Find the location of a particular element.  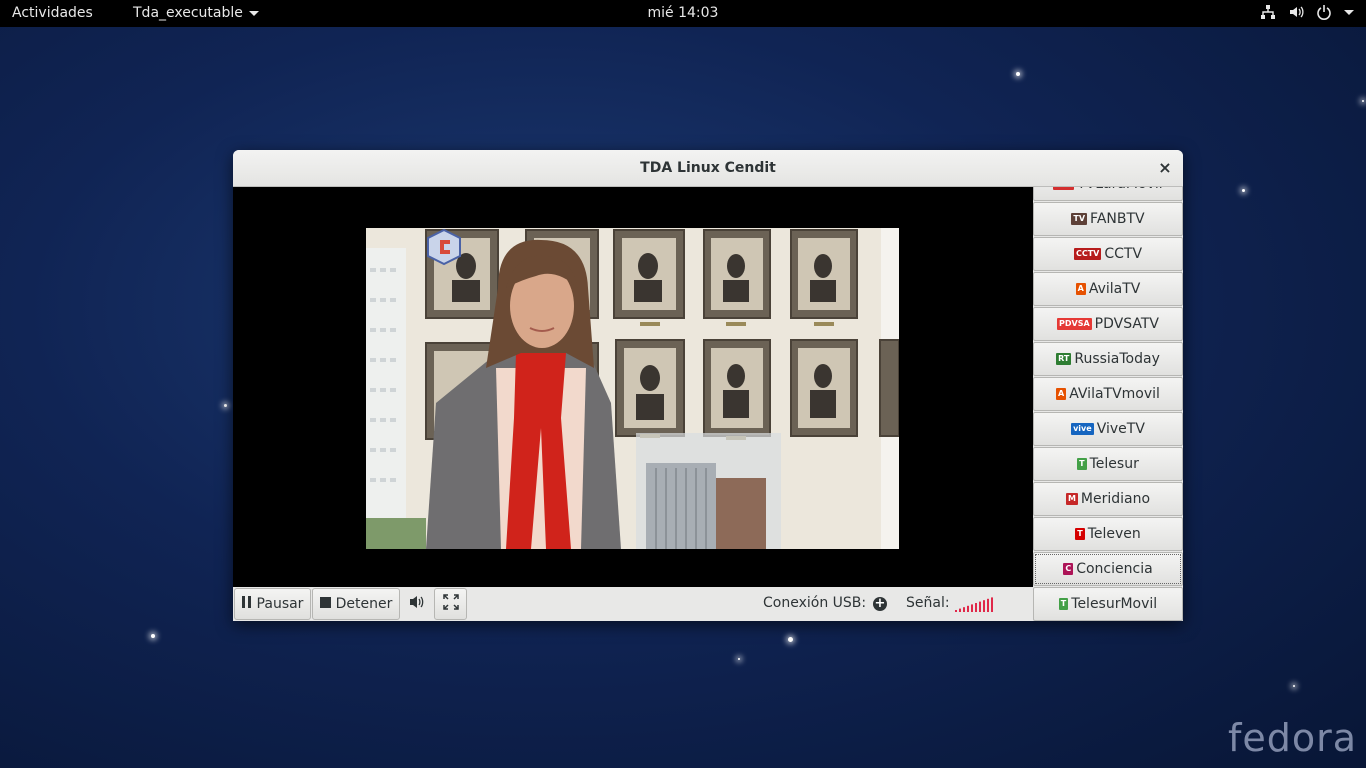

activities-button: Actividades is located at coordinates (52, 13).